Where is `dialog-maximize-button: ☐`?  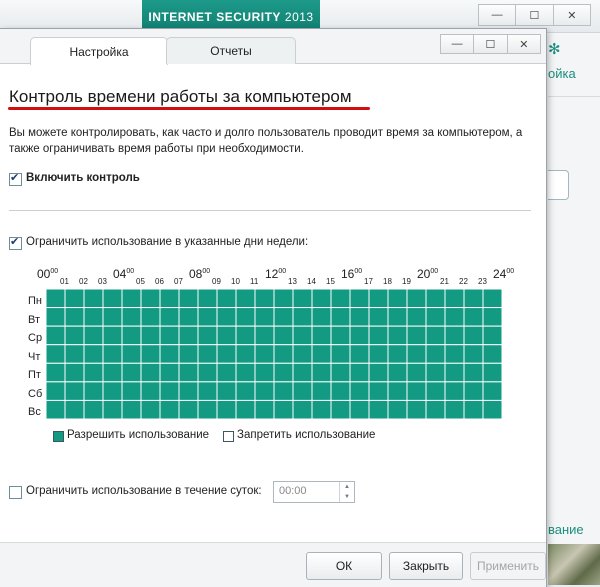
dialog-maximize-button: ☐ is located at coordinates (490, 44).